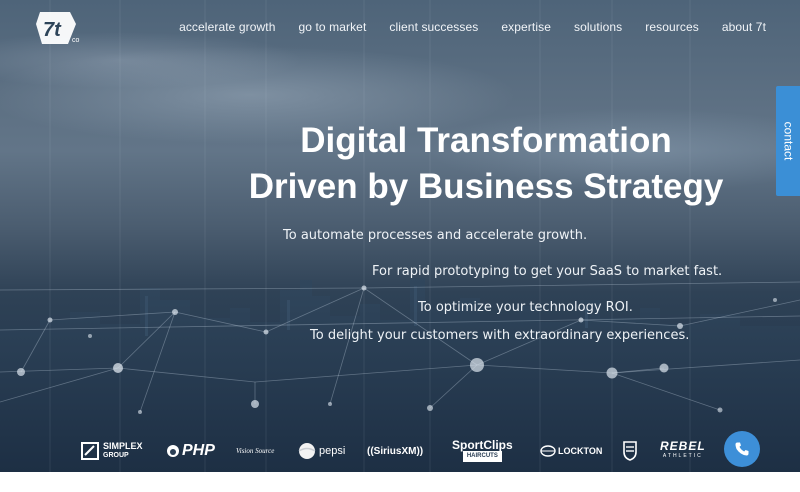  Describe the element at coordinates (672, 27) in the screenshot. I see `nav-resources: resources` at that location.